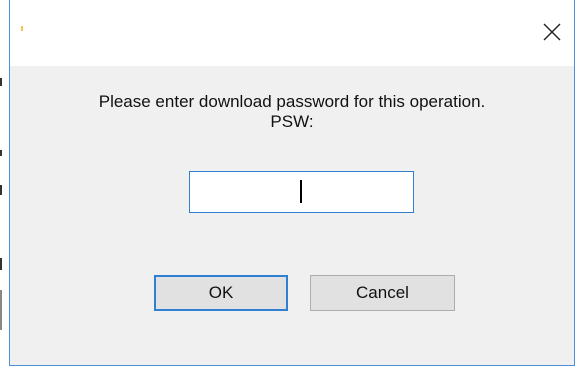 The width and height of the screenshot is (579, 369). I want to click on background-window-edge, so click(4, 184).